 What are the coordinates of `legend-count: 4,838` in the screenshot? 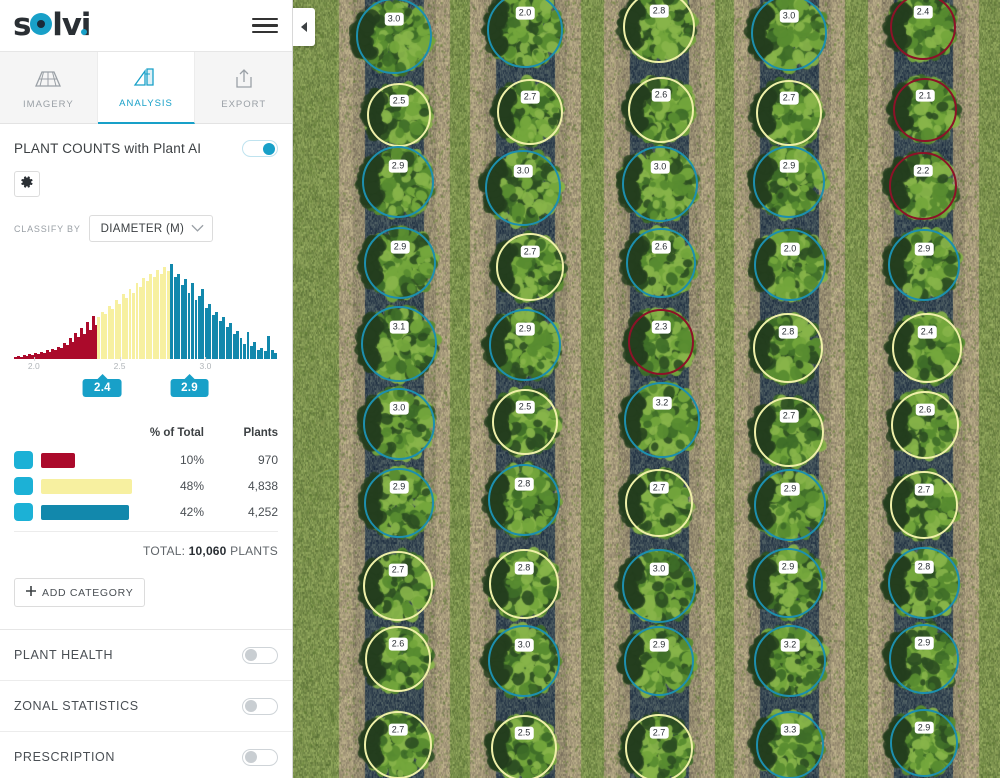 It's located at (262, 486).